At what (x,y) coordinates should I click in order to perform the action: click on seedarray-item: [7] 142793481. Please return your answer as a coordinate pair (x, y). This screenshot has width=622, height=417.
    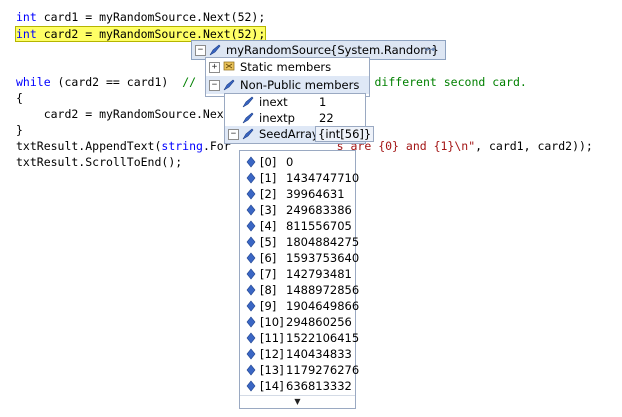
    Looking at the image, I should click on (297, 274).